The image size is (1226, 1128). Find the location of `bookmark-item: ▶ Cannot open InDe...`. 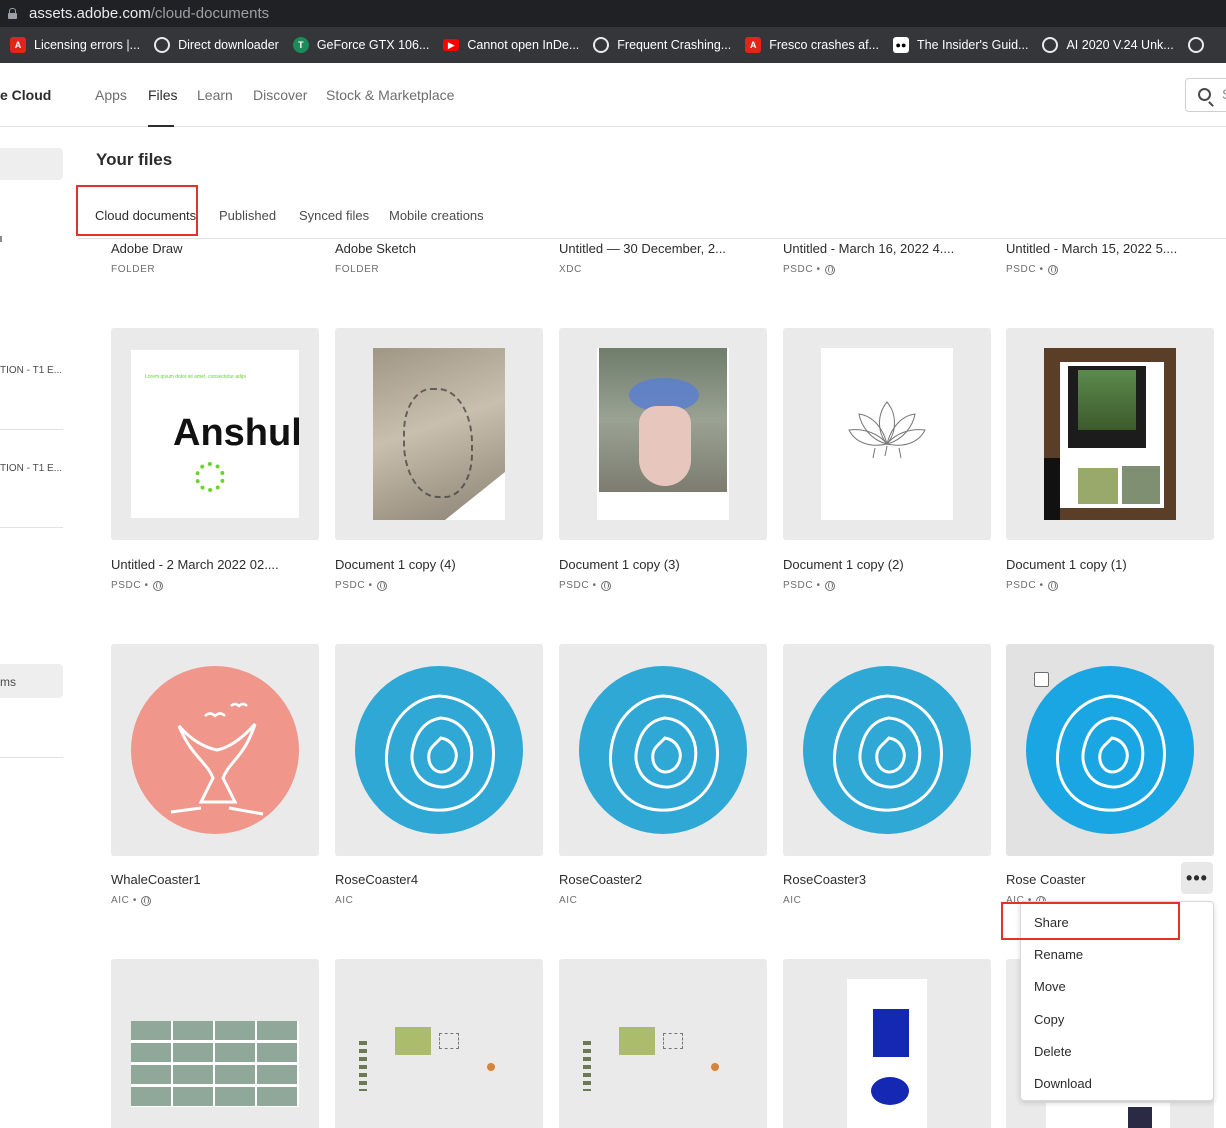

bookmark-item: ▶ Cannot open InDe... is located at coordinates (511, 45).